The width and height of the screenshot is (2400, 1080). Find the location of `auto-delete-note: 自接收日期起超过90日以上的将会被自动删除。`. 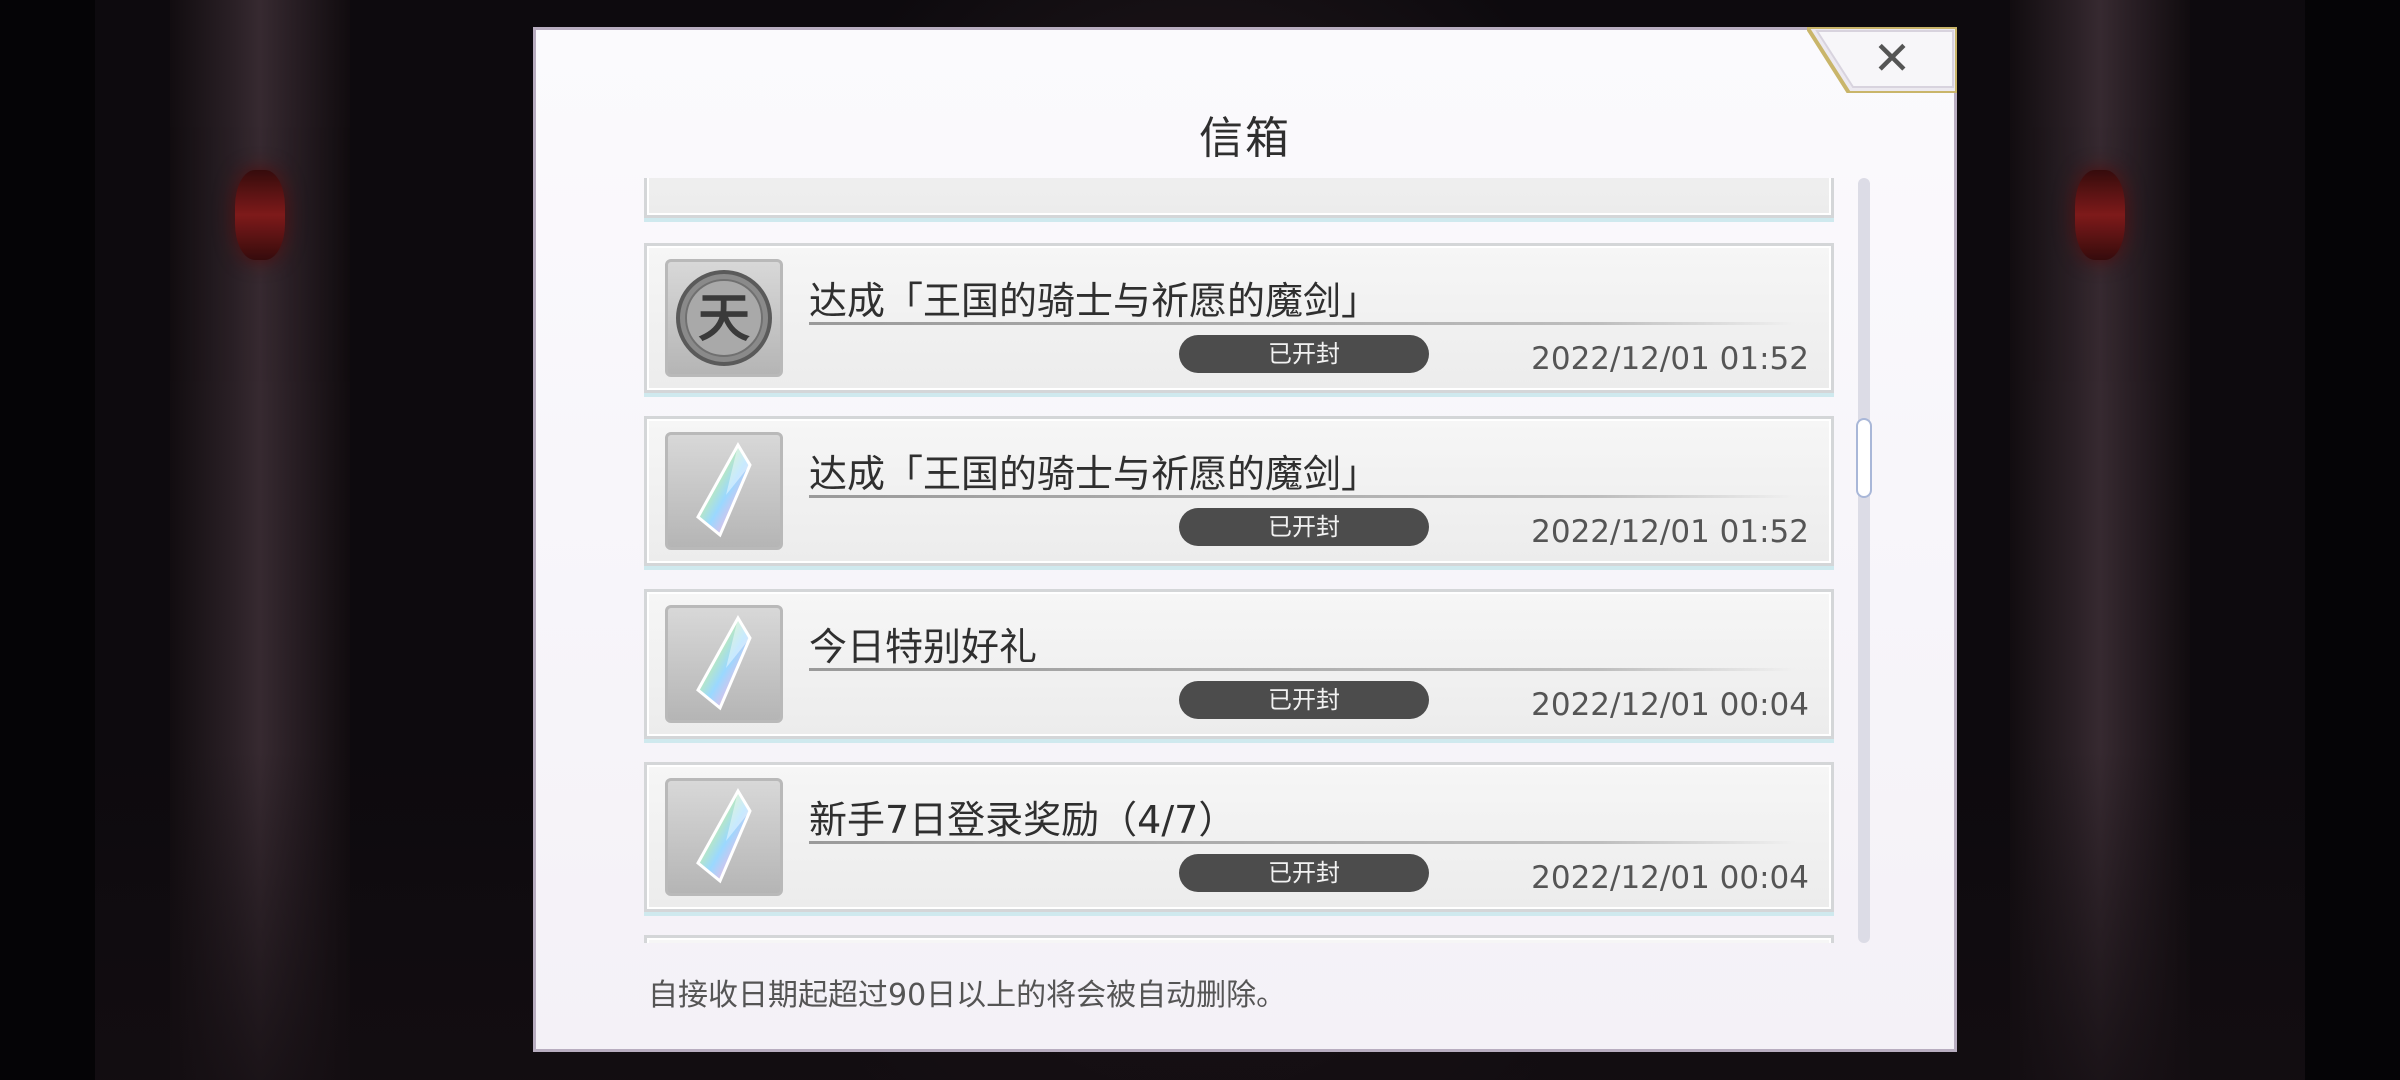

auto-delete-note: 自接收日期起超过90日以上的将会被自动删除。 is located at coordinates (967, 995).